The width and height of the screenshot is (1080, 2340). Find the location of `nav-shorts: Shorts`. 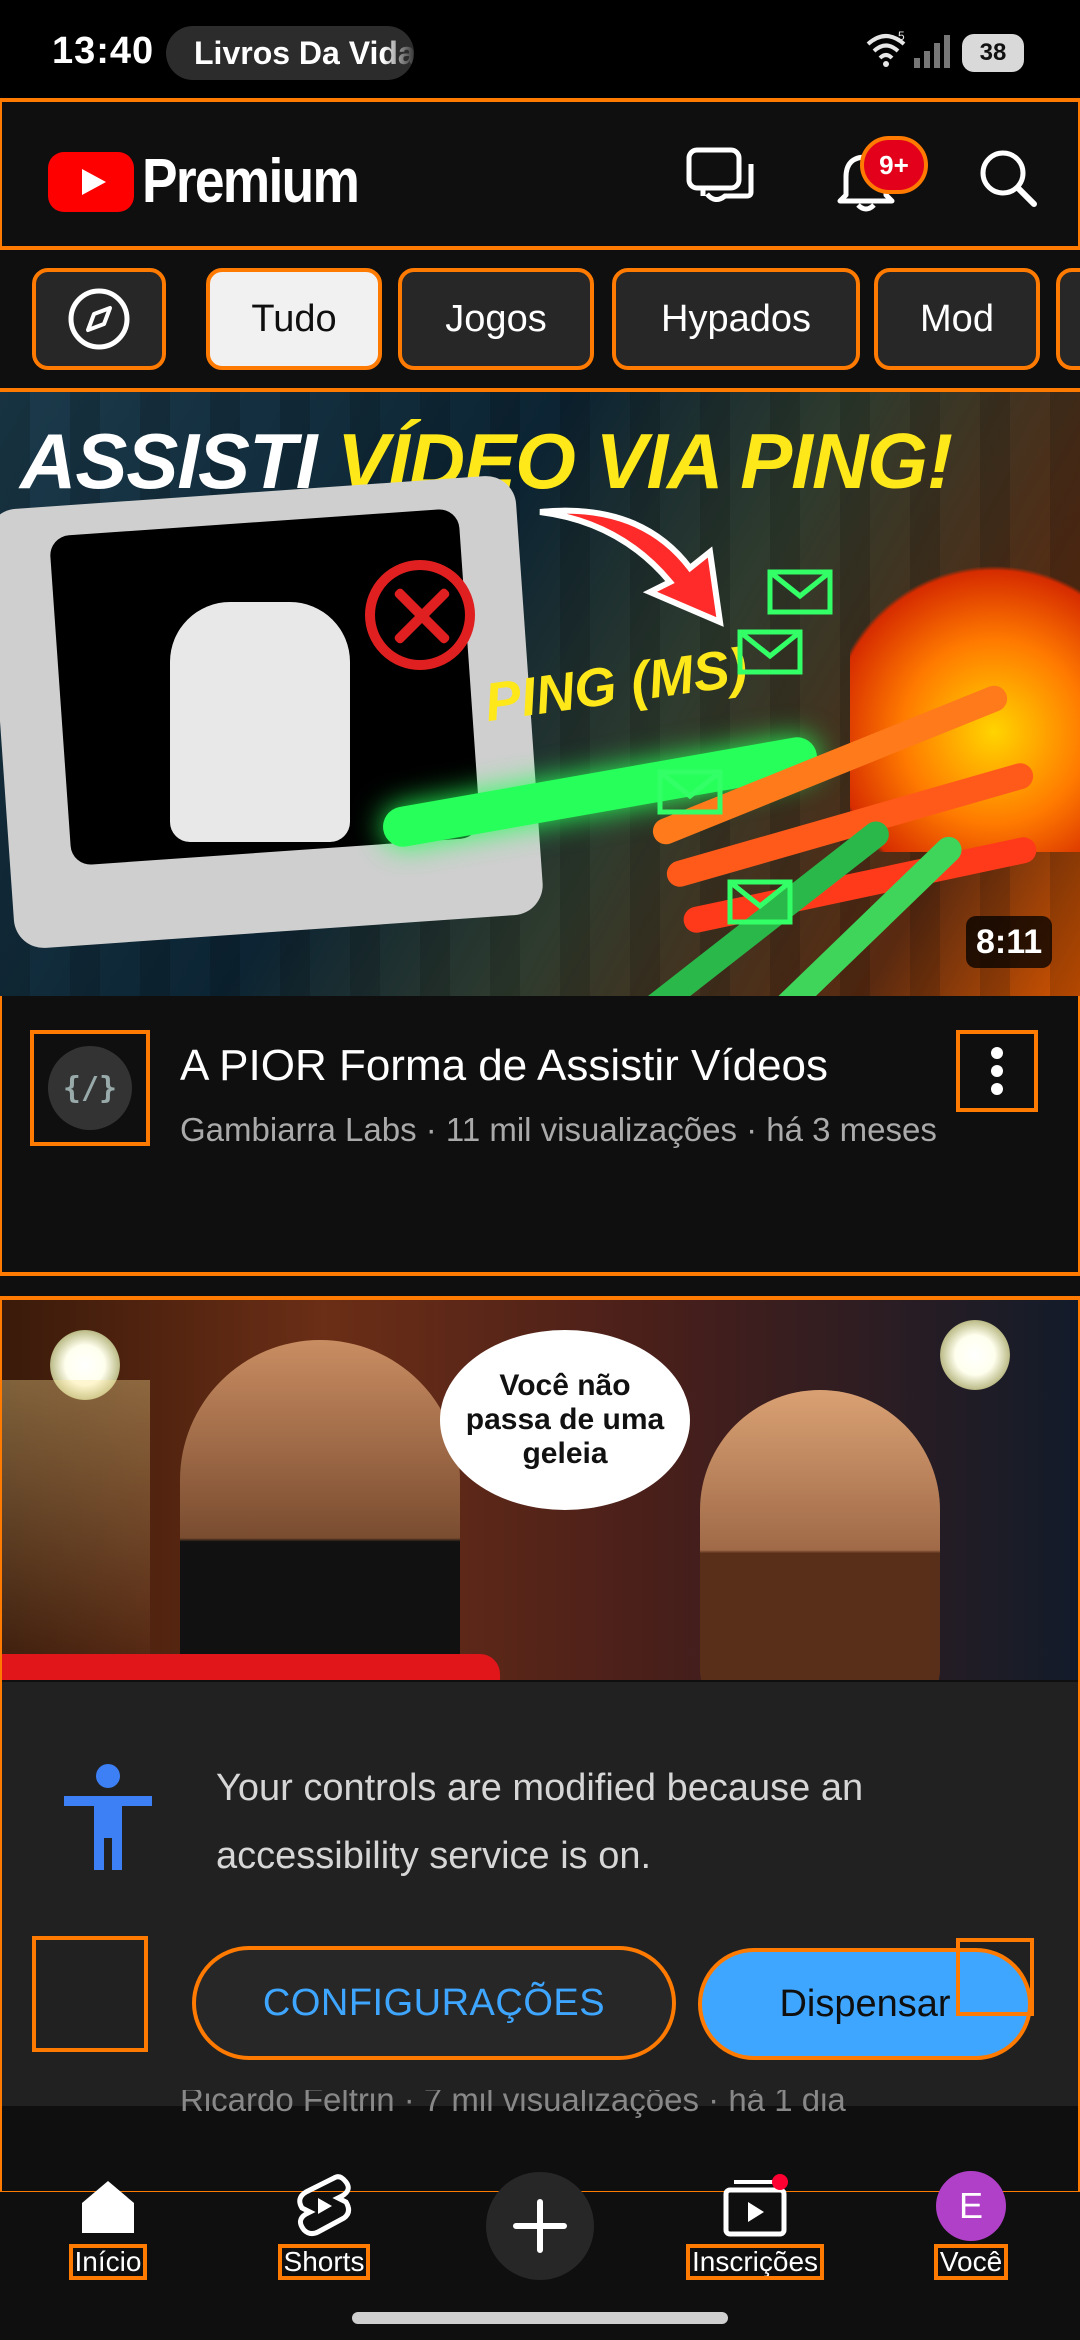

nav-shorts: Shorts is located at coordinates (324, 2224).